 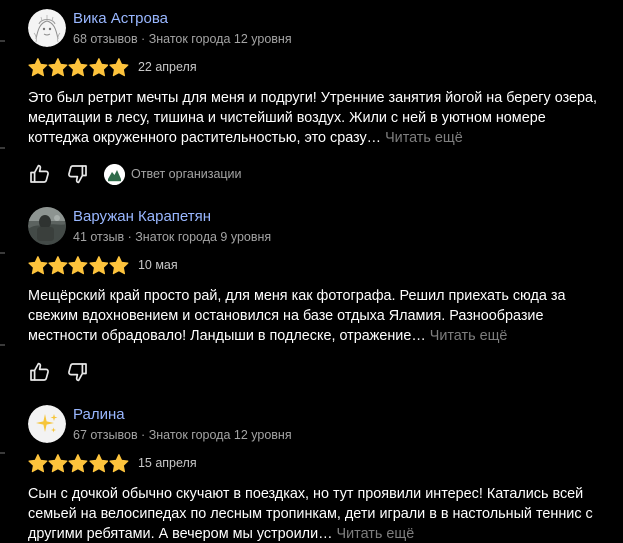 I want to click on author-meta: 68 отзывов · Знаток города 12 уровня, so click(x=182, y=38).